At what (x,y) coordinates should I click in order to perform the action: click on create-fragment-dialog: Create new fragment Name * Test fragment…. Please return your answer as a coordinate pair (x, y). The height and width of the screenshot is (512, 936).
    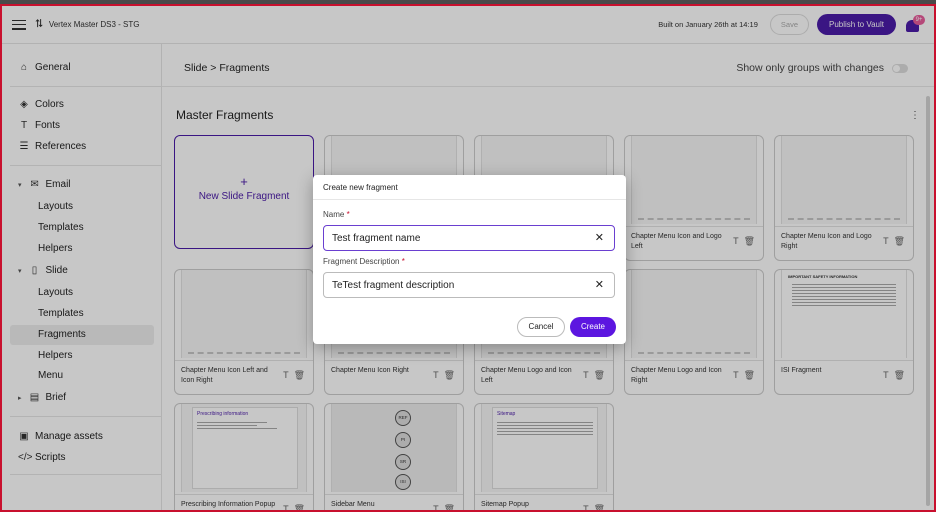
    Looking at the image, I should click on (469, 259).